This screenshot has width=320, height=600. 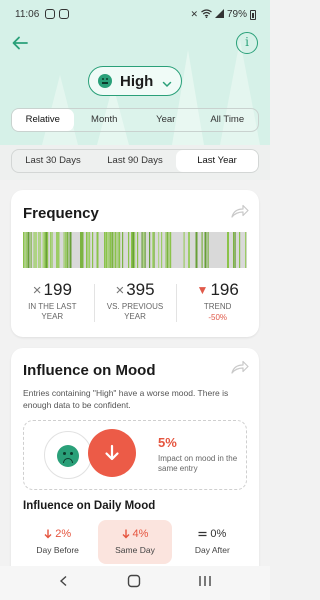 What do you see at coordinates (43, 120) in the screenshot?
I see `tab-relative: Relative` at bounding box center [43, 120].